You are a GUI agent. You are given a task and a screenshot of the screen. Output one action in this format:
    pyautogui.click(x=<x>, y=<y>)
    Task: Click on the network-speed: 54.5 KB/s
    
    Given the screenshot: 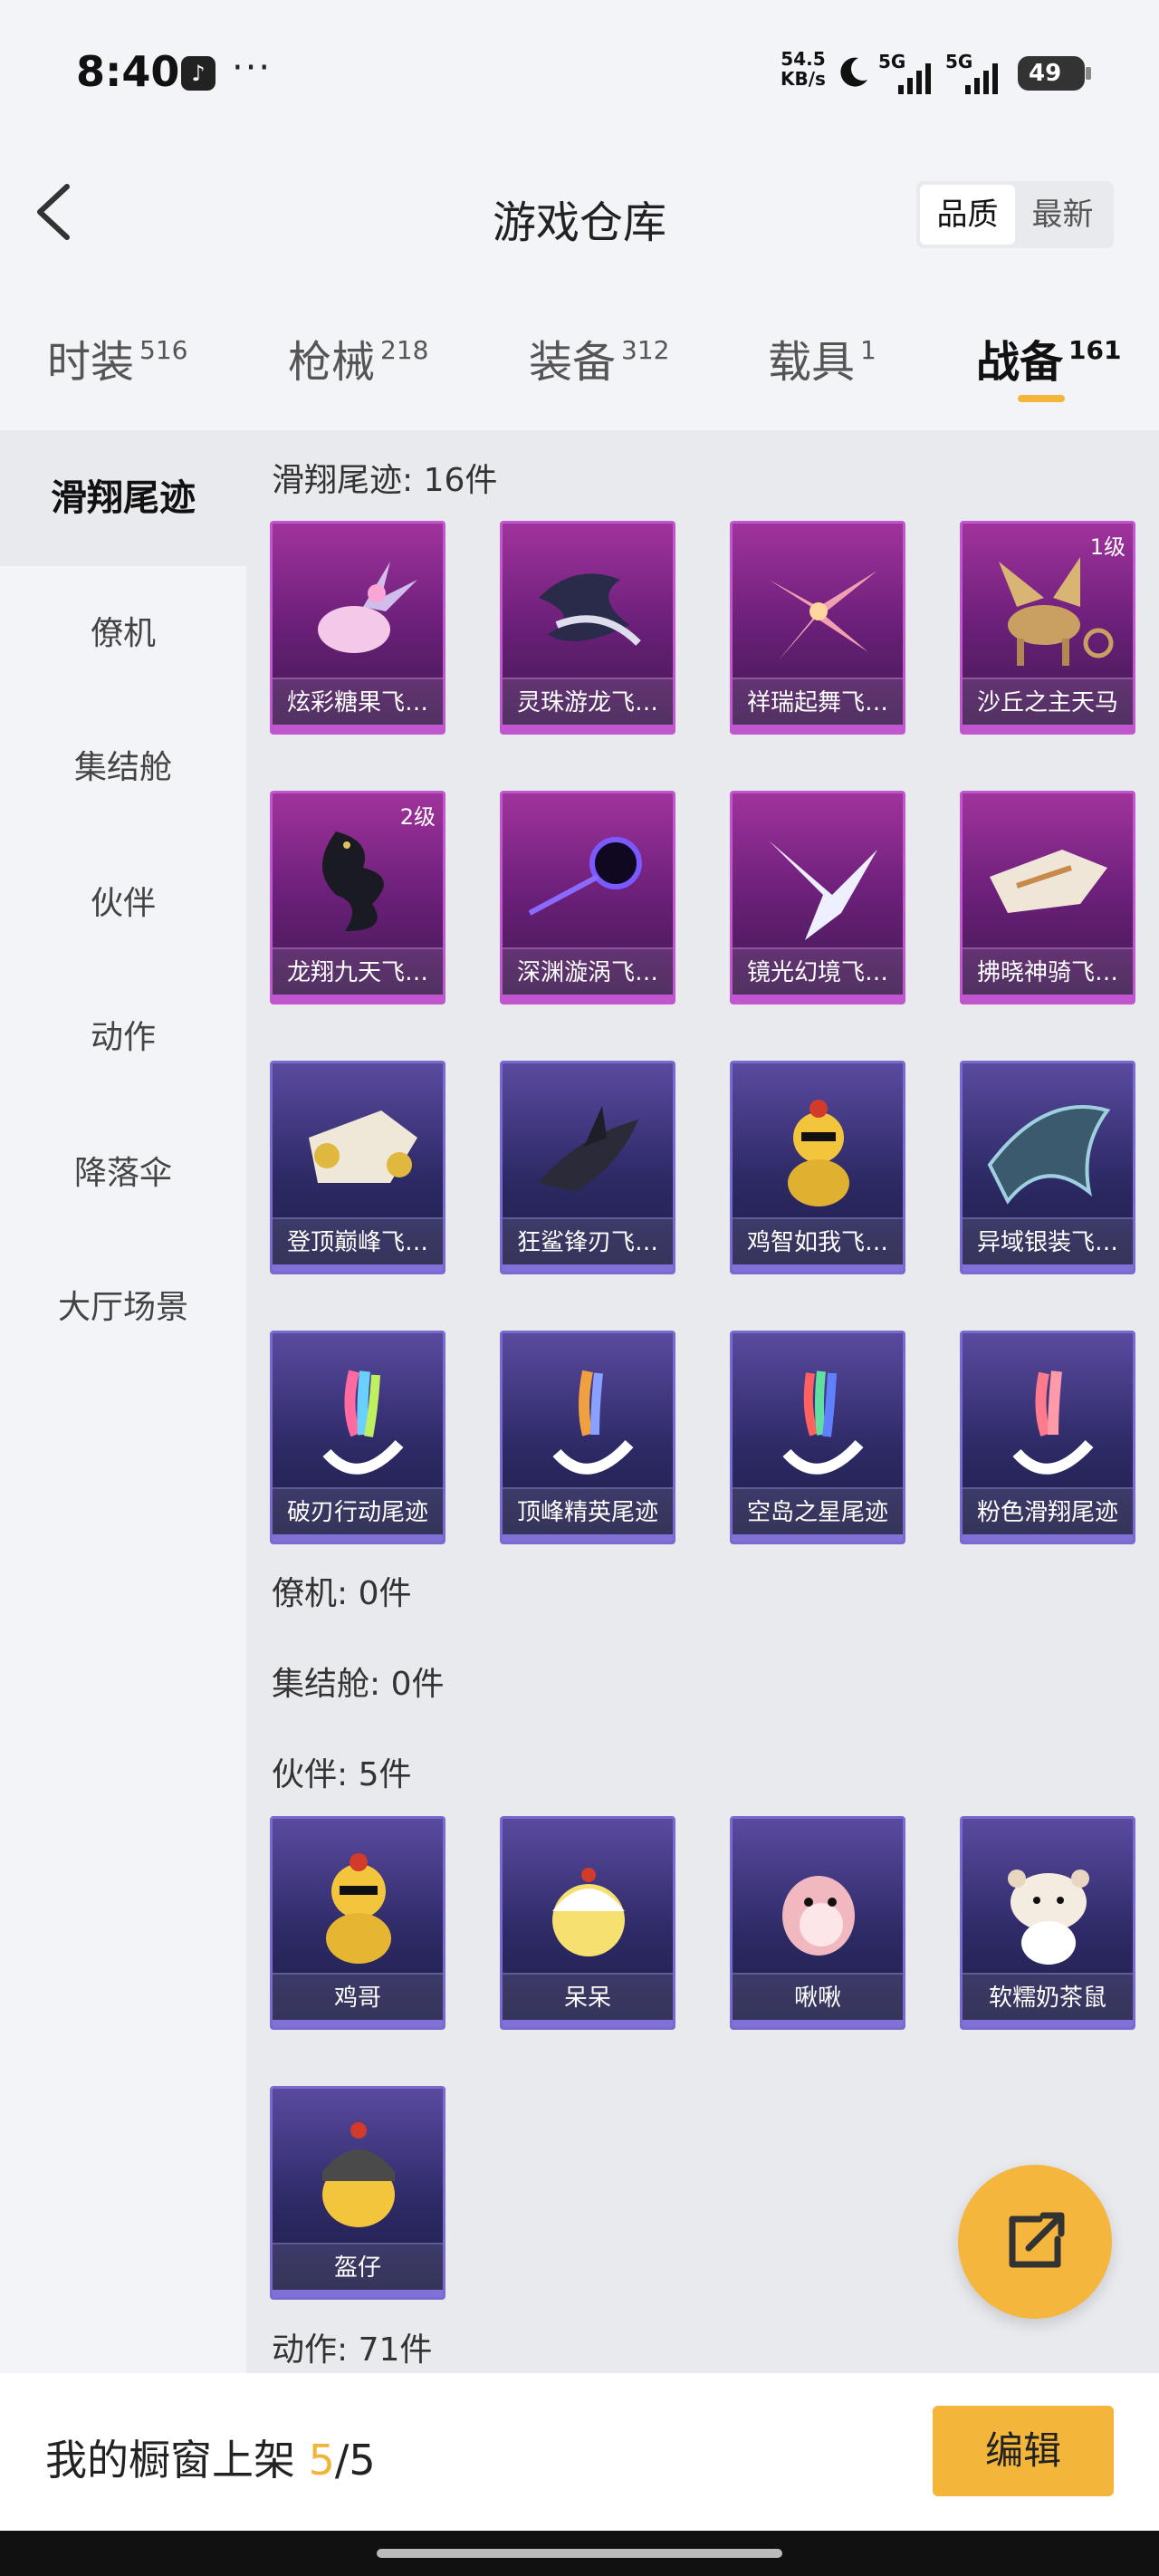 What is the action you would take?
    pyautogui.click(x=803, y=69)
    